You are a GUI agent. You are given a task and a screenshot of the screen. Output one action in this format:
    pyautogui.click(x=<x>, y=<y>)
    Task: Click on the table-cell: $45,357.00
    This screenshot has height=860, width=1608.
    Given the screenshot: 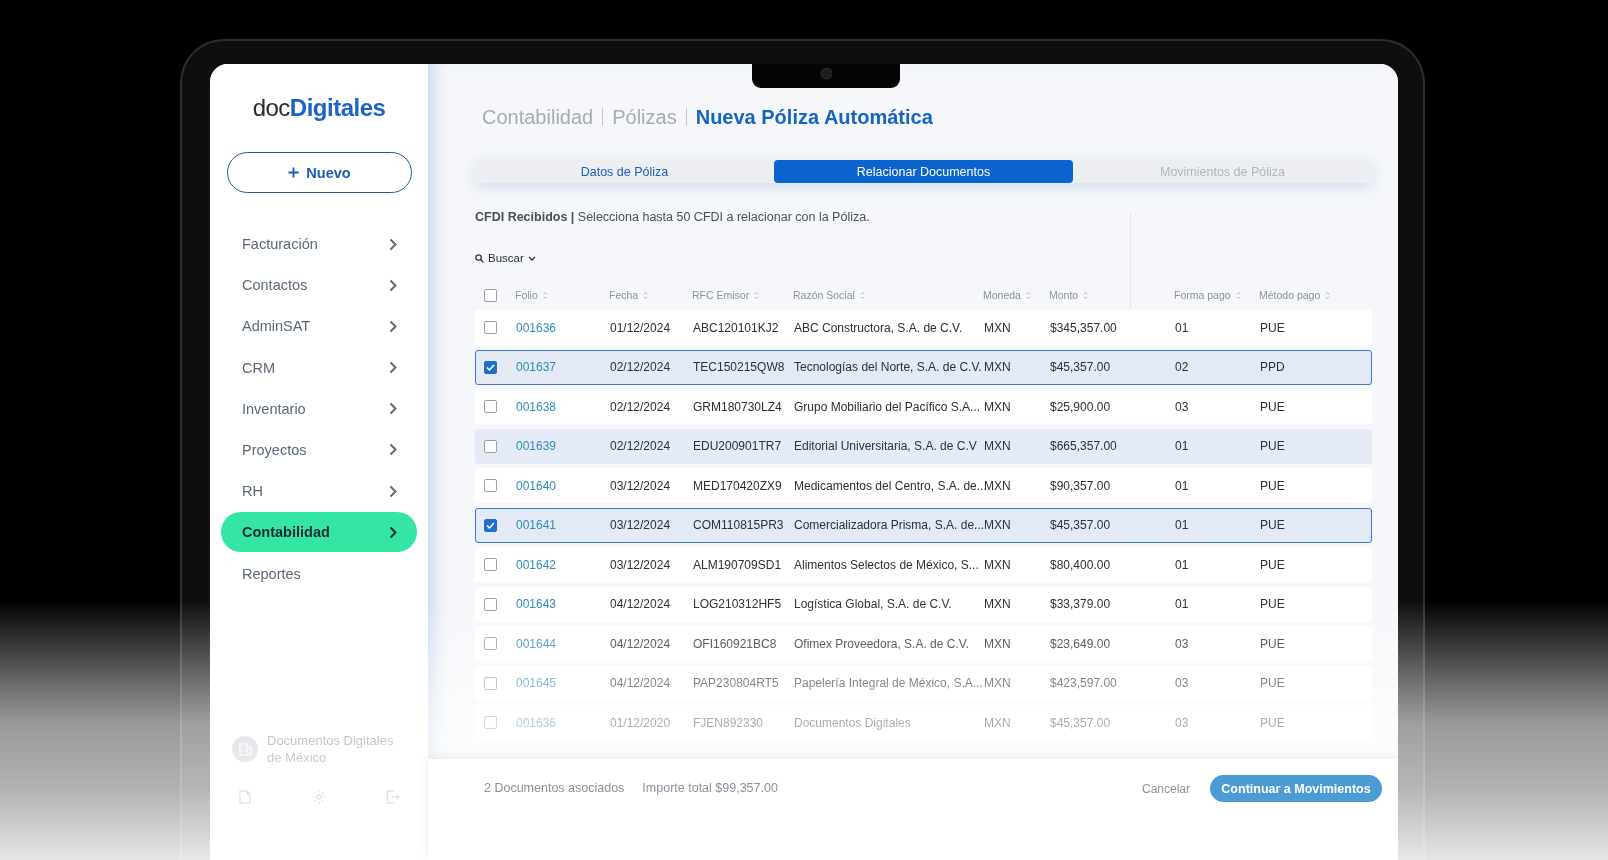 What is the action you would take?
    pyautogui.click(x=1080, y=367)
    